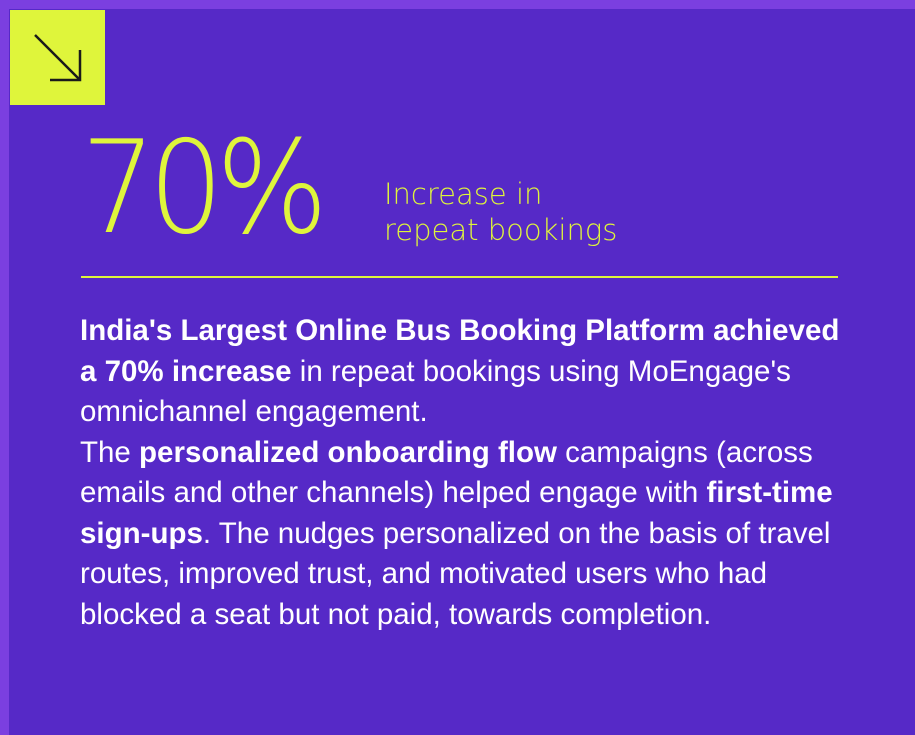 This screenshot has width=915, height=735. I want to click on stat-caption-line2: repeat bookings, so click(501, 230).